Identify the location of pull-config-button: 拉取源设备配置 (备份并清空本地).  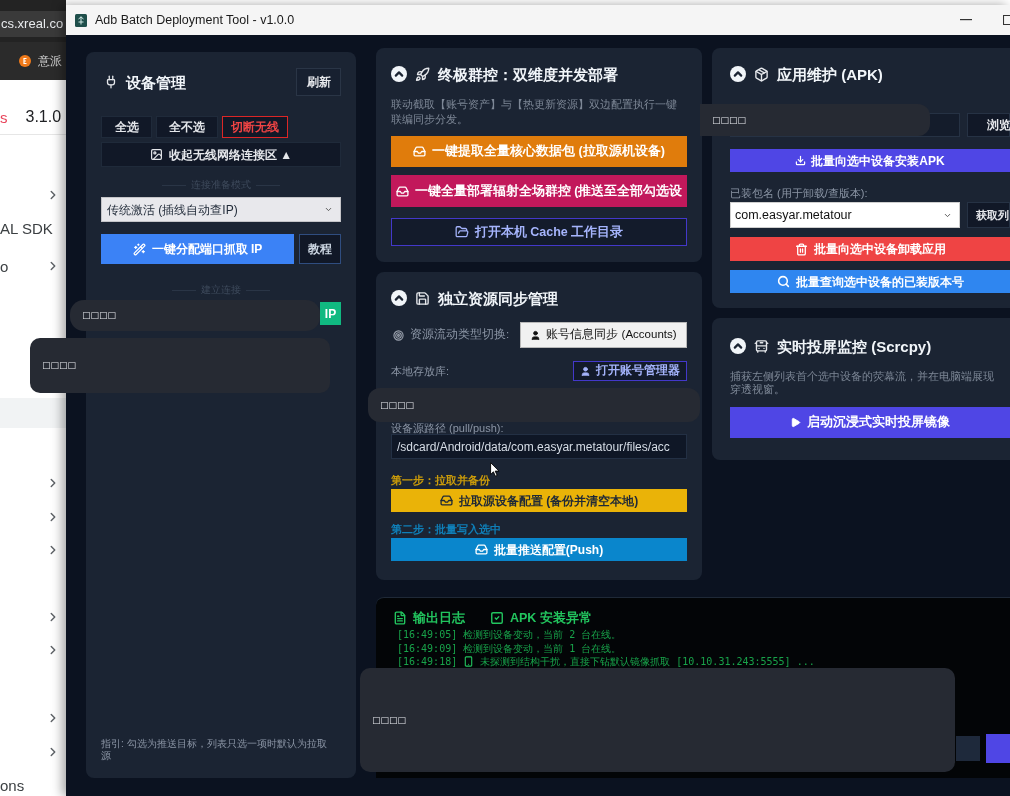
(539, 500).